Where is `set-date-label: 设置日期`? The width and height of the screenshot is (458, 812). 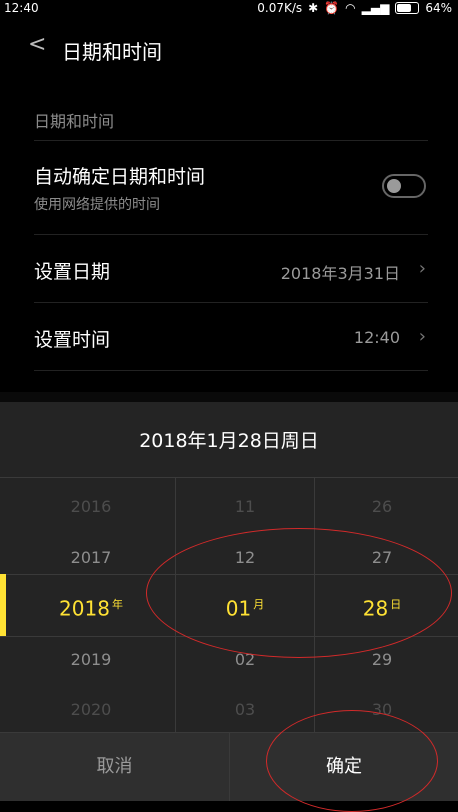
set-date-label: 设置日期 is located at coordinates (72, 272).